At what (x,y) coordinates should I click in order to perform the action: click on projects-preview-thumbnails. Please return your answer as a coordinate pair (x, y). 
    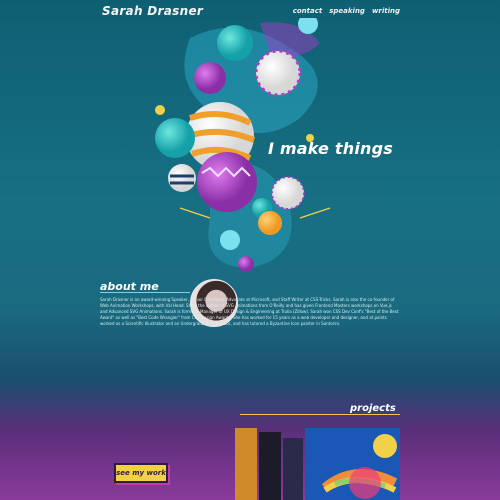
    Looking at the image, I should click on (317, 464).